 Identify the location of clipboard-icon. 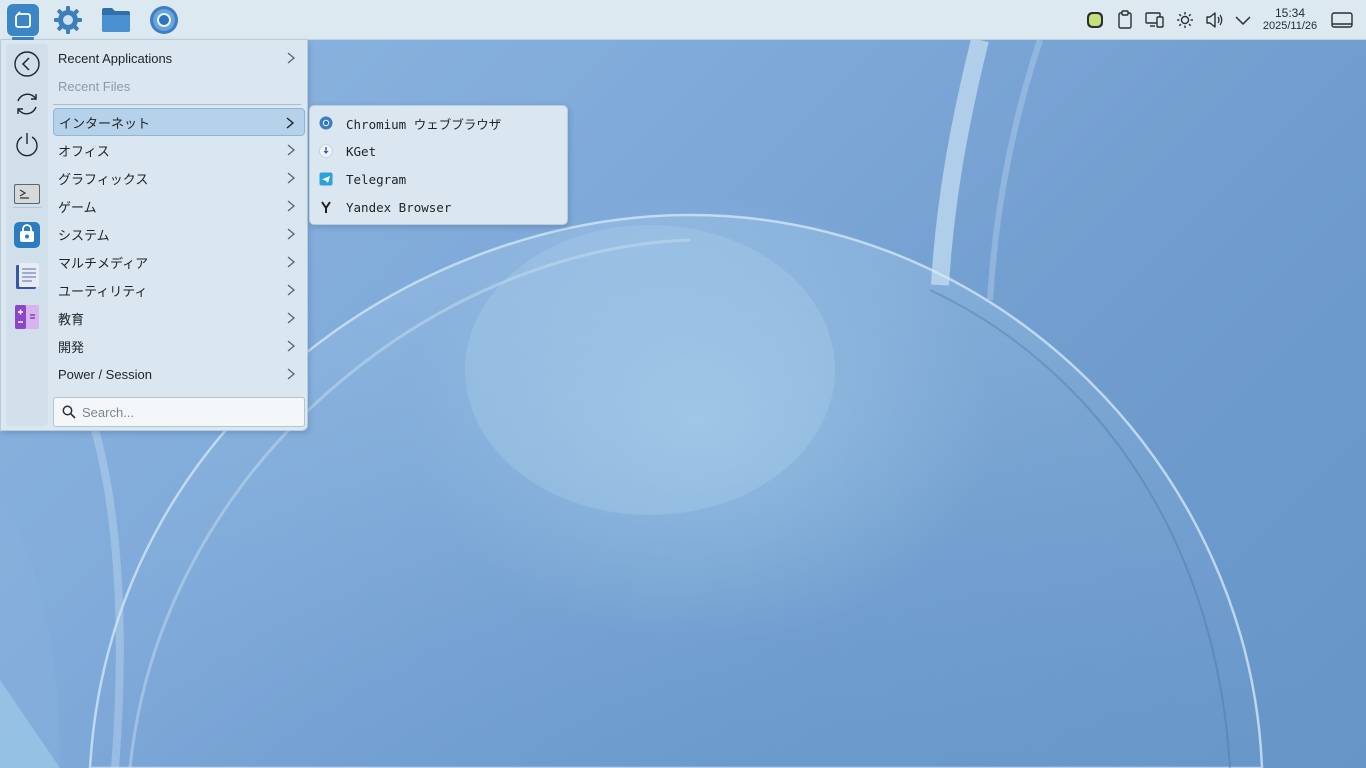
(1125, 19).